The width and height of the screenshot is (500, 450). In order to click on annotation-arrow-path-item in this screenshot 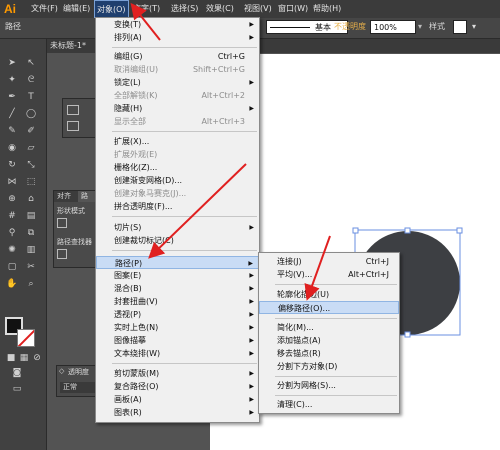, I will do `click(197, 211)`.